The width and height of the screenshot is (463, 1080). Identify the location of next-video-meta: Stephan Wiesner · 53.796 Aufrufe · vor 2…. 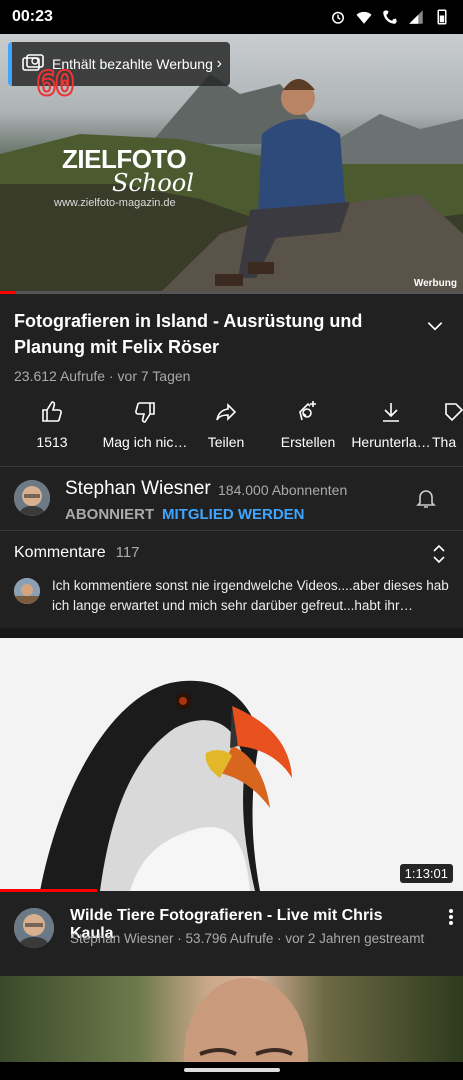
(247, 938).